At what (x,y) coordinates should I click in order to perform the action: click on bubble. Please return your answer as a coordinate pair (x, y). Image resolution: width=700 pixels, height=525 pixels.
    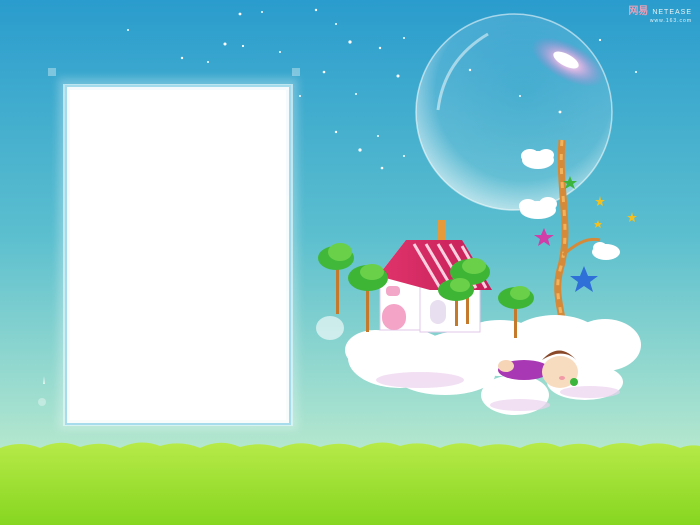
    Looking at the image, I should click on (514, 112).